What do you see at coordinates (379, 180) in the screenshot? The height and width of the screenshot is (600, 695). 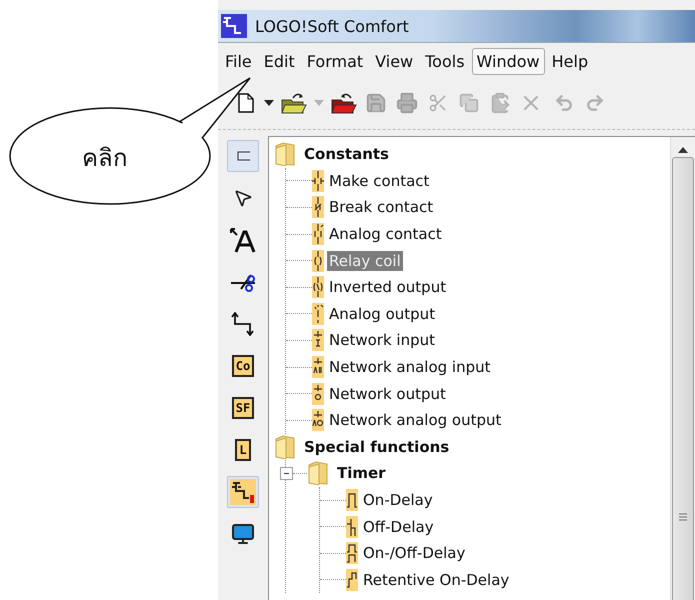 I see `tree-item: Make contact` at bounding box center [379, 180].